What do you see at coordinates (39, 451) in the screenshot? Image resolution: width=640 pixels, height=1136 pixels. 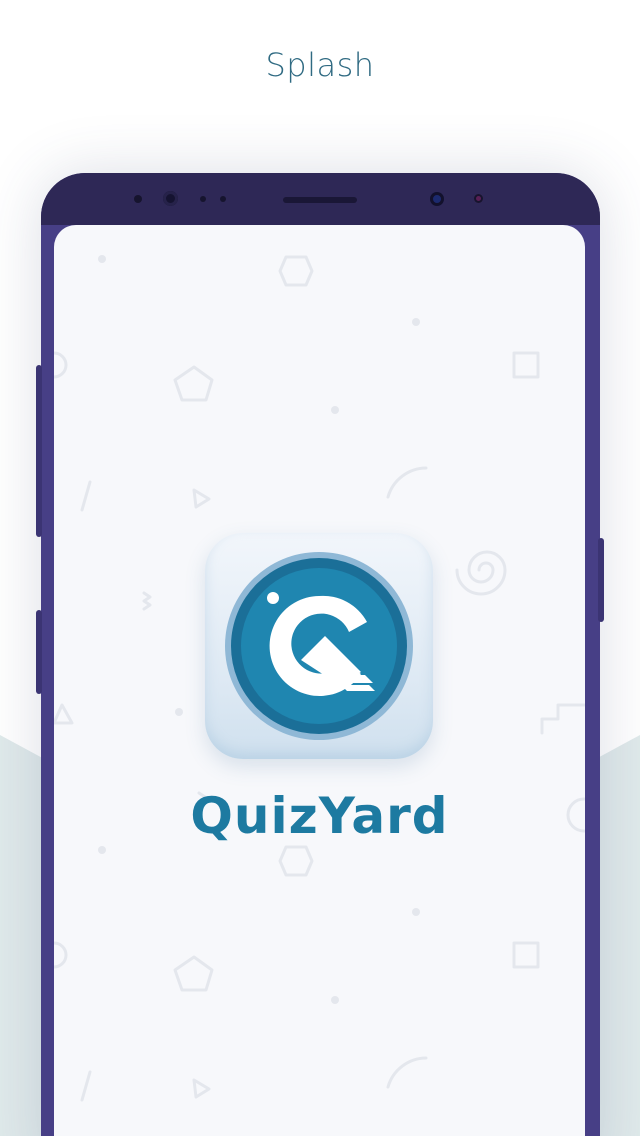 I see `volume-up-button` at bounding box center [39, 451].